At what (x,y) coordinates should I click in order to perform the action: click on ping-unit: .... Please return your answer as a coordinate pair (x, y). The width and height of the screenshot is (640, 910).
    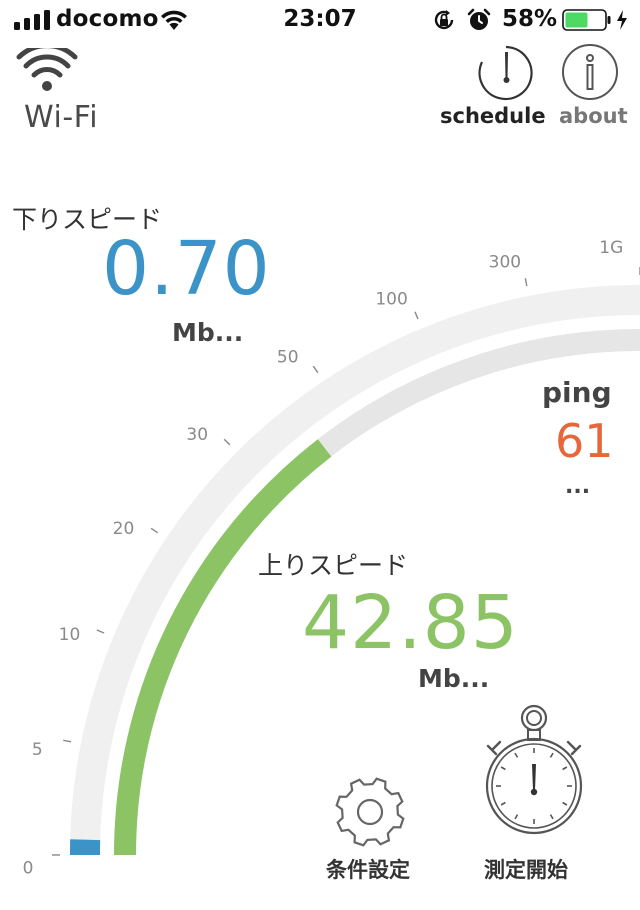
    Looking at the image, I should click on (578, 486).